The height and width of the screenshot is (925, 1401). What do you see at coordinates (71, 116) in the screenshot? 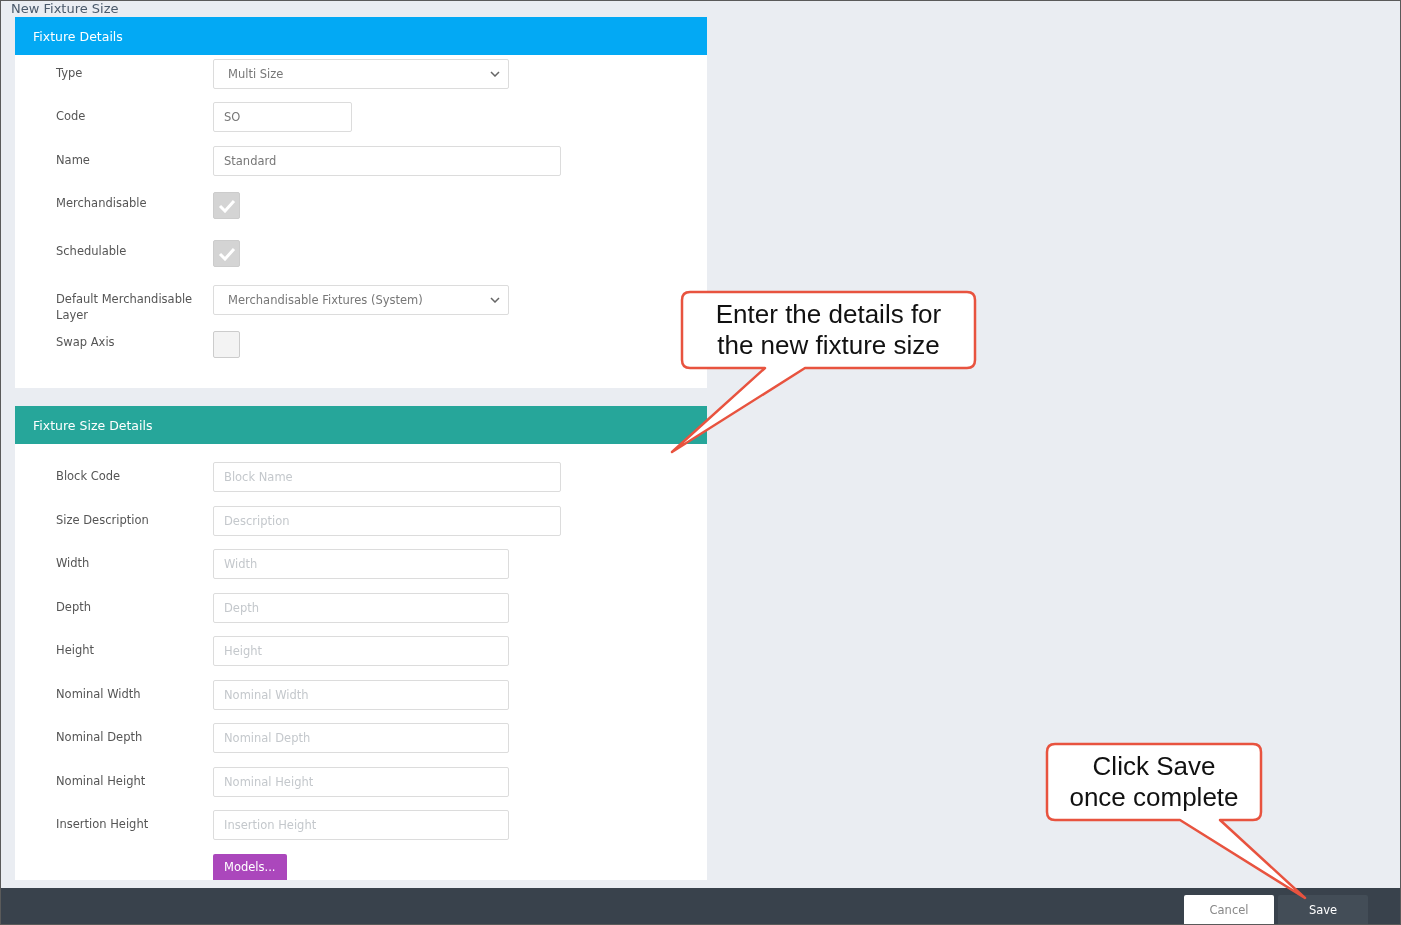
I see `field-label: Code` at bounding box center [71, 116].